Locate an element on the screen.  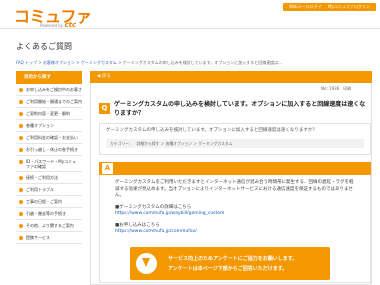
sidebar-item-label: お申し込みをご検討中のお客さま is located at coordinates (54, 89).